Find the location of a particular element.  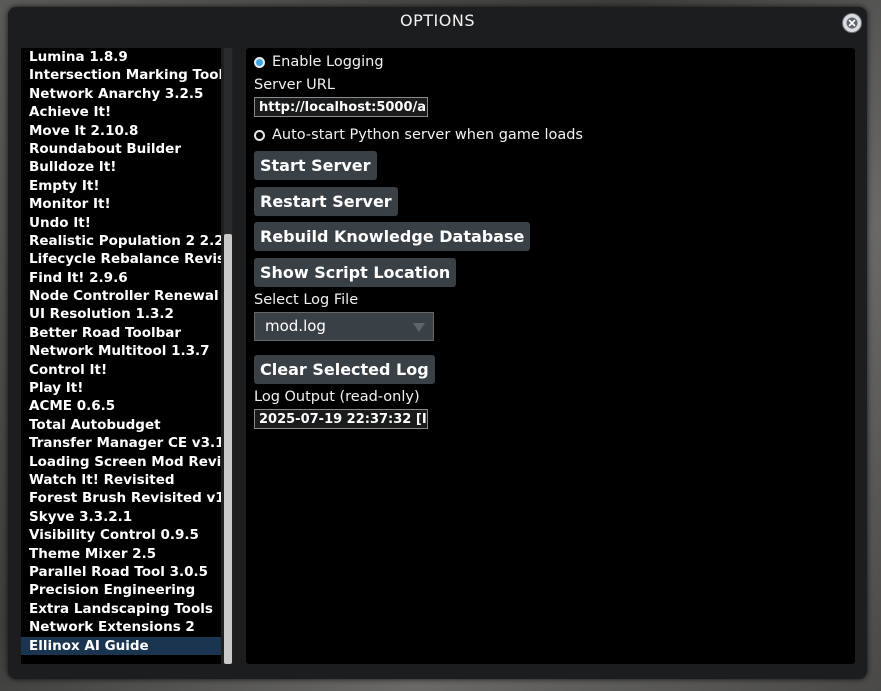

log-output-label: Log Output (read-only) is located at coordinates (337, 397).